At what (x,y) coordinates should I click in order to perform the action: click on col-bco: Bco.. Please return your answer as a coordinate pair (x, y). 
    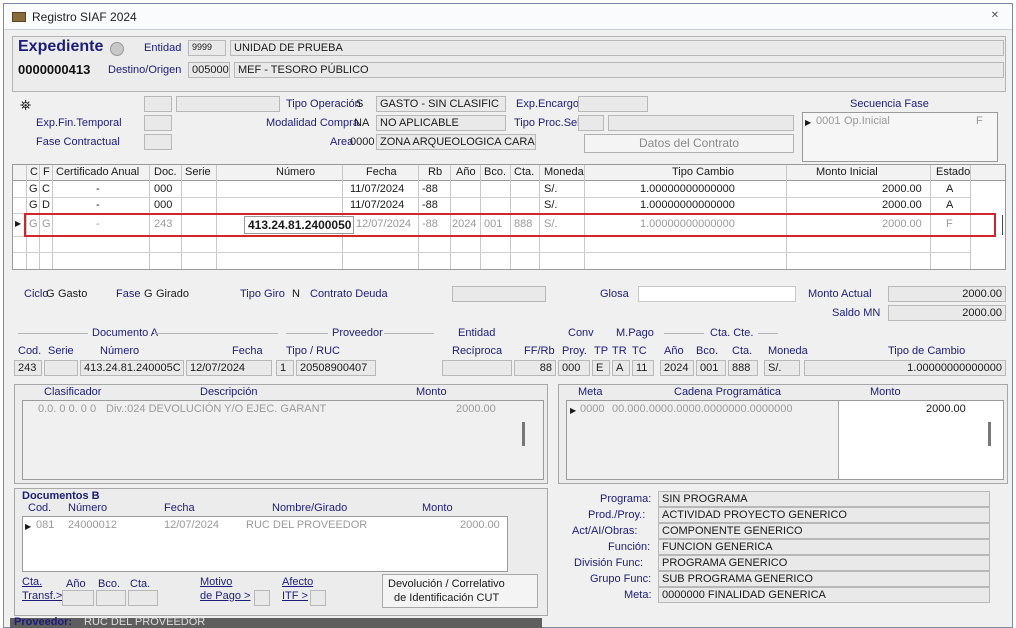
    Looking at the image, I should click on (495, 172).